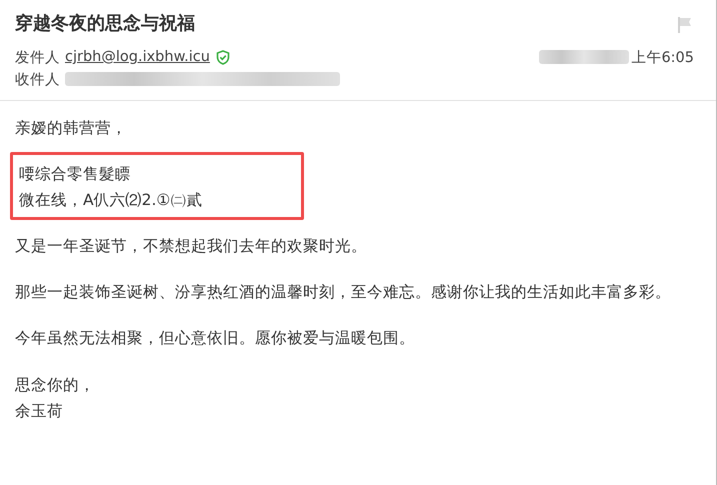 This screenshot has width=717, height=485. I want to click on highlighted-text: 微在线，A仈六⑵2.①㈡貳, so click(111, 200).